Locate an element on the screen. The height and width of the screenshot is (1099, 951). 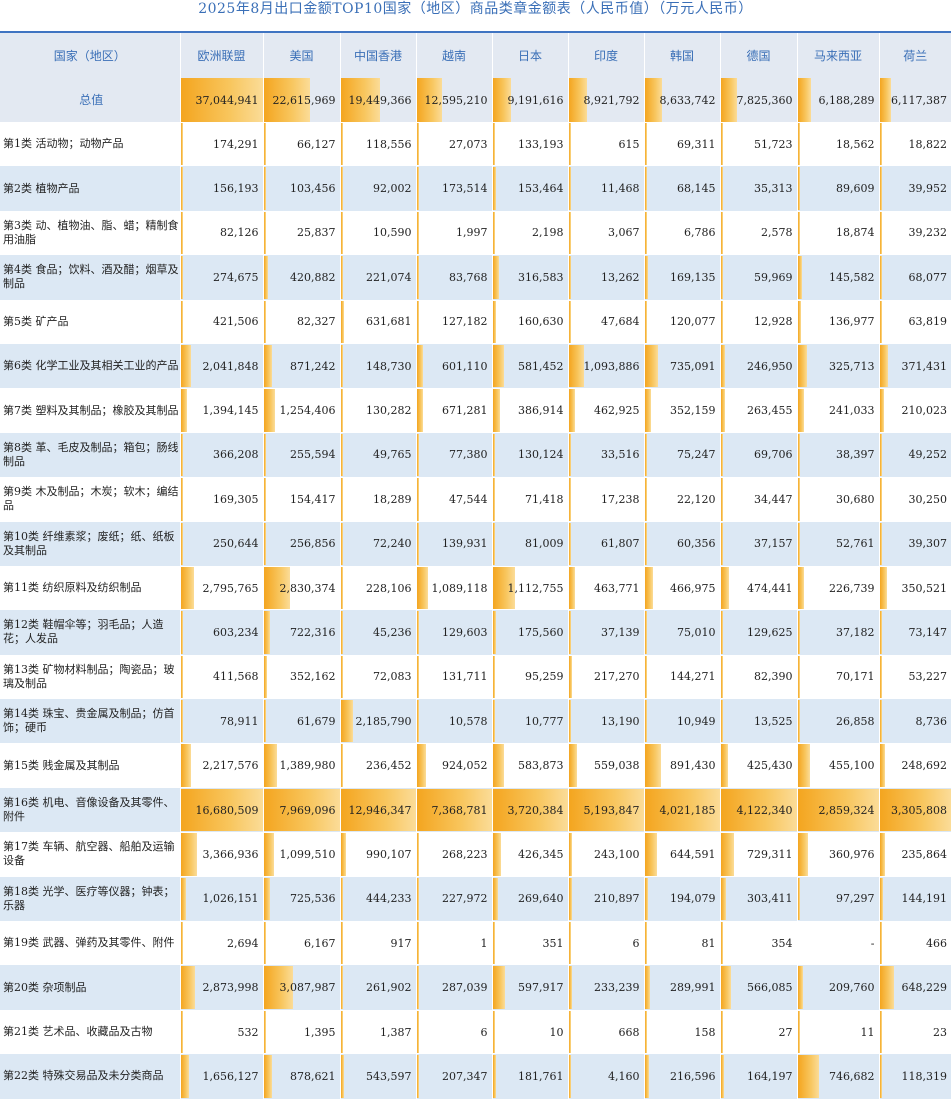
value-cell: 532 is located at coordinates (221, 1032).